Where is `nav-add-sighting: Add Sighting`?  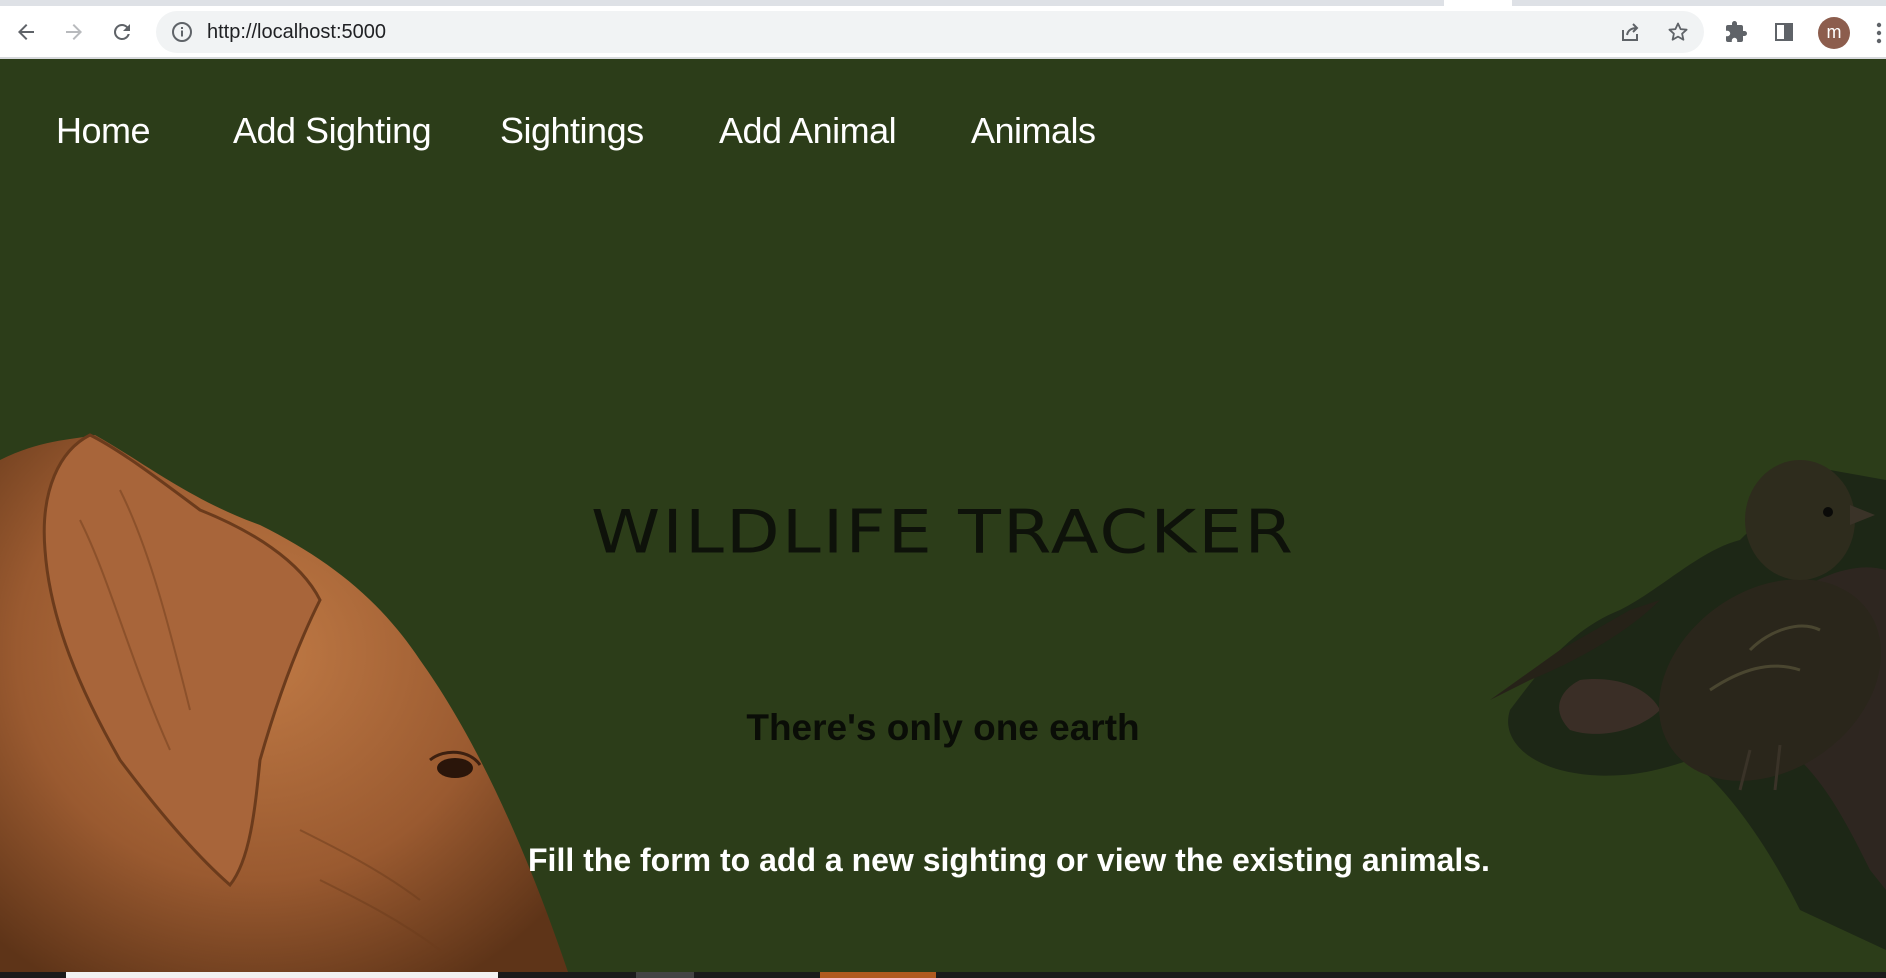
nav-add-sighting: Add Sighting is located at coordinates (332, 131).